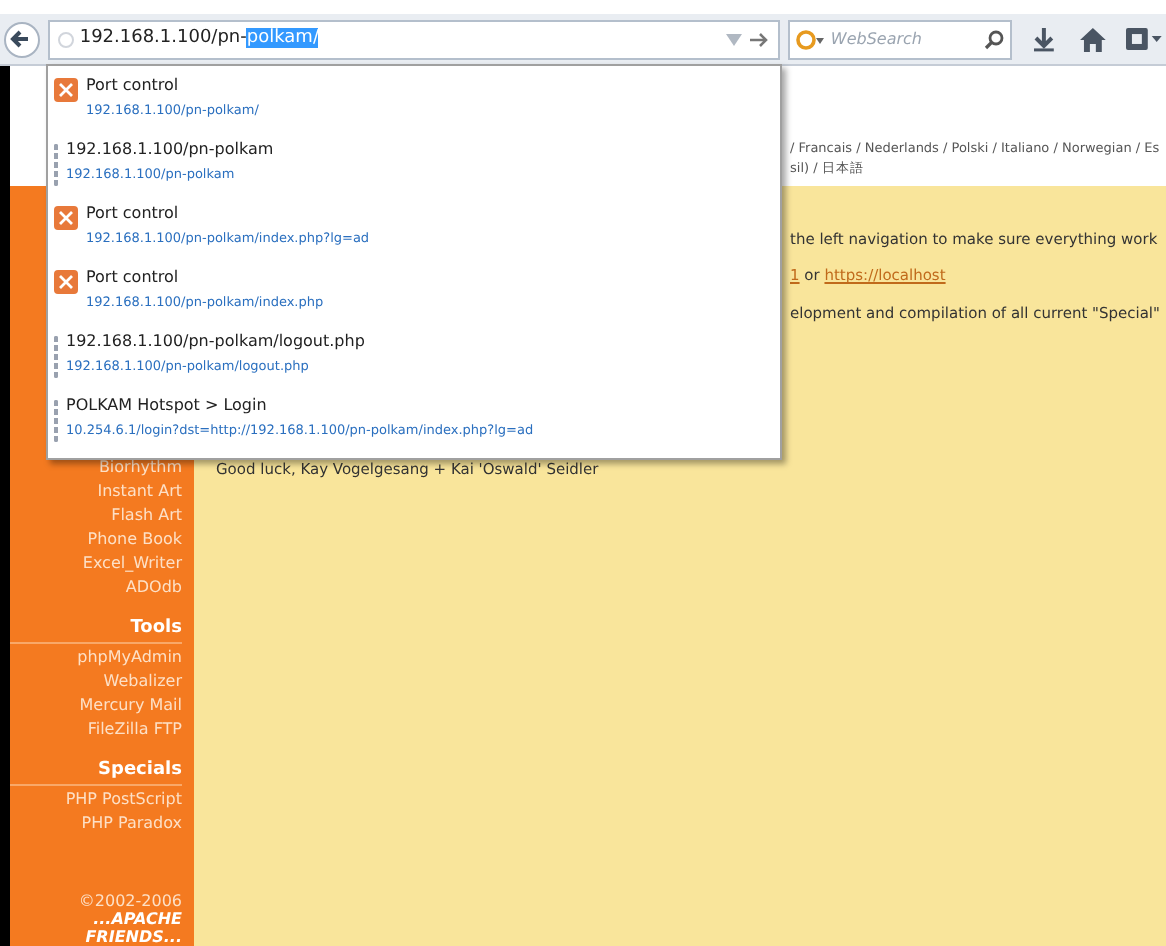  Describe the element at coordinates (123, 800) in the screenshot. I see `sidebar-link: PHP PostScript` at that location.